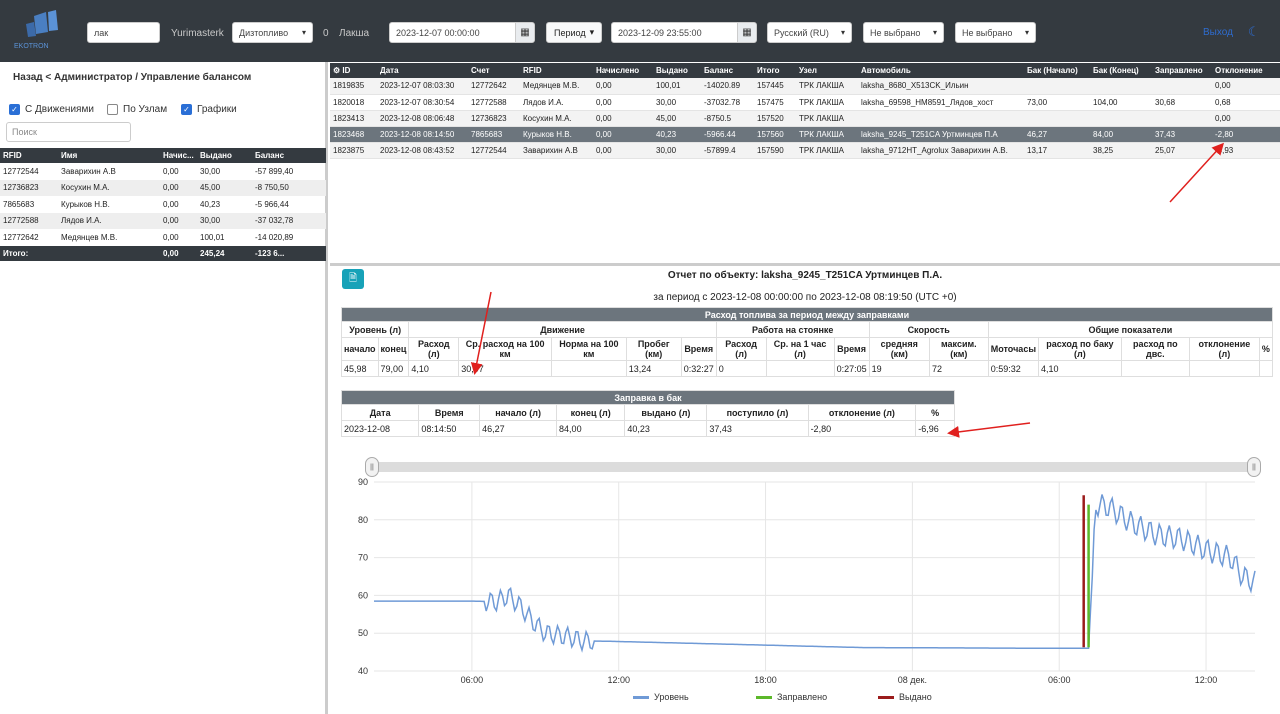 The width and height of the screenshot is (1280, 714). I want to click on table-row: 7865683 Курыков Н.В. 0,00 40,23 -5 966,44, so click(163, 204).